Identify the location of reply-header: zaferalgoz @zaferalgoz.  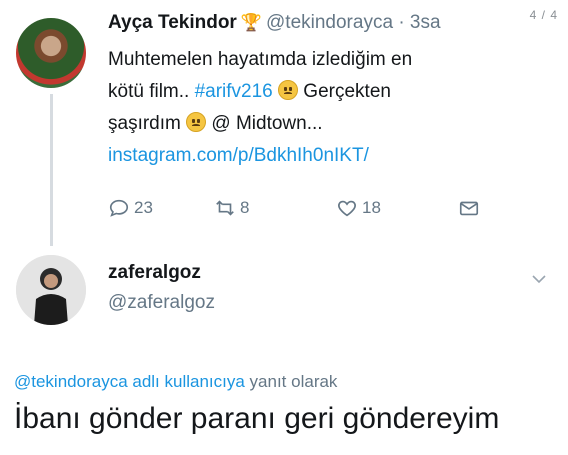
(161, 288).